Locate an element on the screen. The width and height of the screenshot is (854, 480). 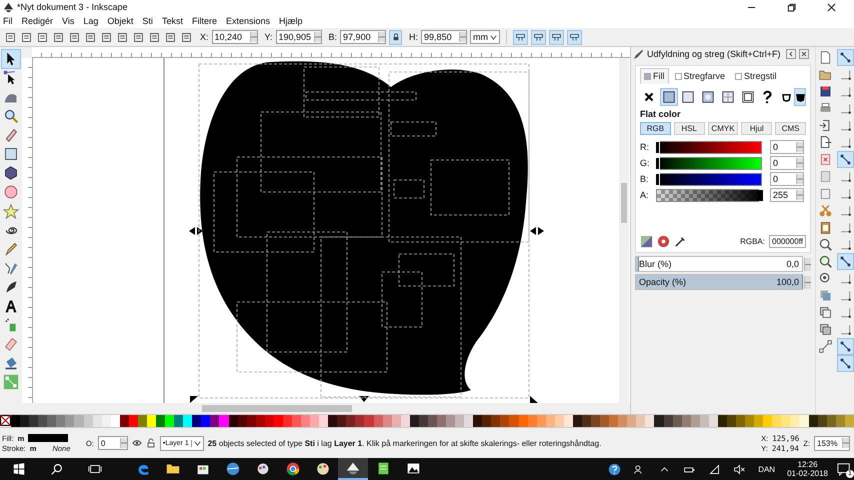
status-message: 25 objects selected of type Sti i lag Layer 1. Klik på markeringen for at skifte skalerings- eller roteringshåndtag. is located at coordinates (405, 443).